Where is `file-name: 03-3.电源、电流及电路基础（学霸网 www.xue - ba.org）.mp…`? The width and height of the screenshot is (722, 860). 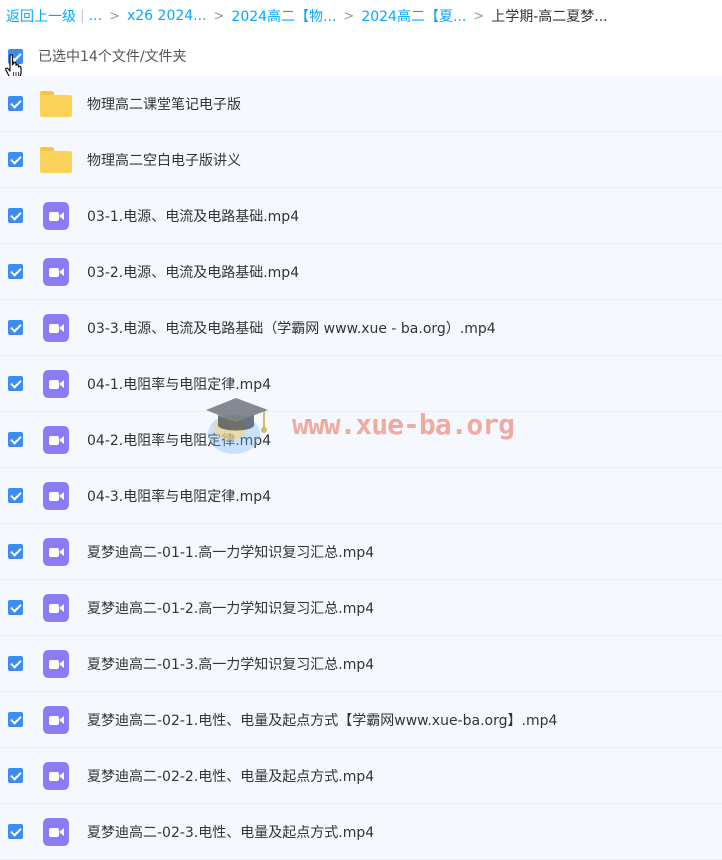
file-name: 03-3.电源、电流及电路基础（学霸网 www.xue - ba.org）.mp… is located at coordinates (291, 328).